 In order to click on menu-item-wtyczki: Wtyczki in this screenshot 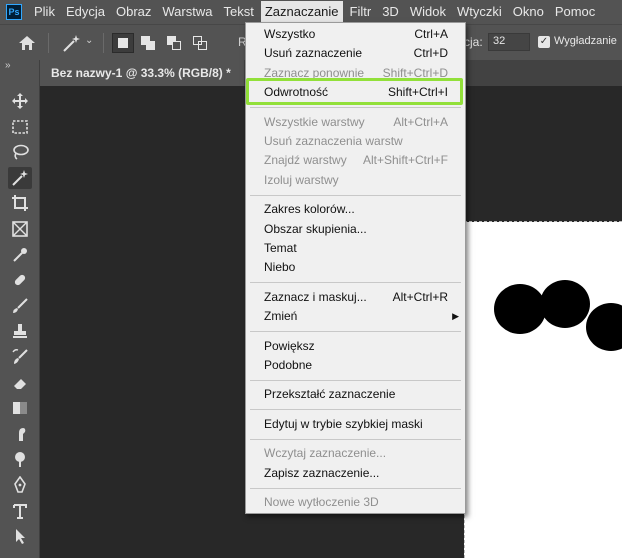, I will do `click(479, 12)`.